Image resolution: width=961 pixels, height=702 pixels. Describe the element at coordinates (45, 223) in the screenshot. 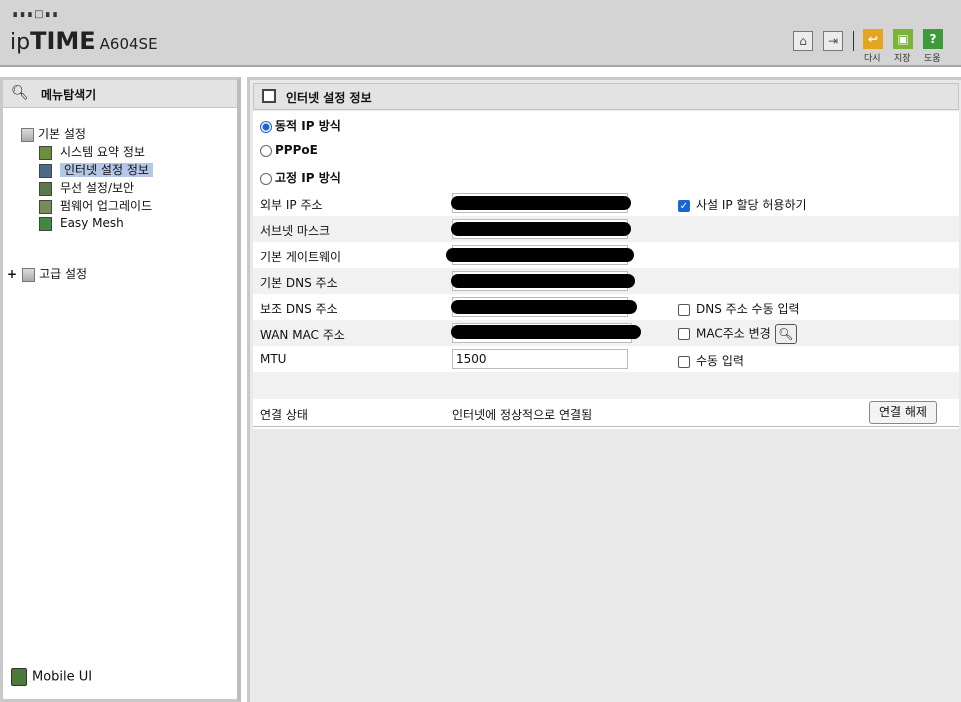

I see `mesh-icon` at that location.